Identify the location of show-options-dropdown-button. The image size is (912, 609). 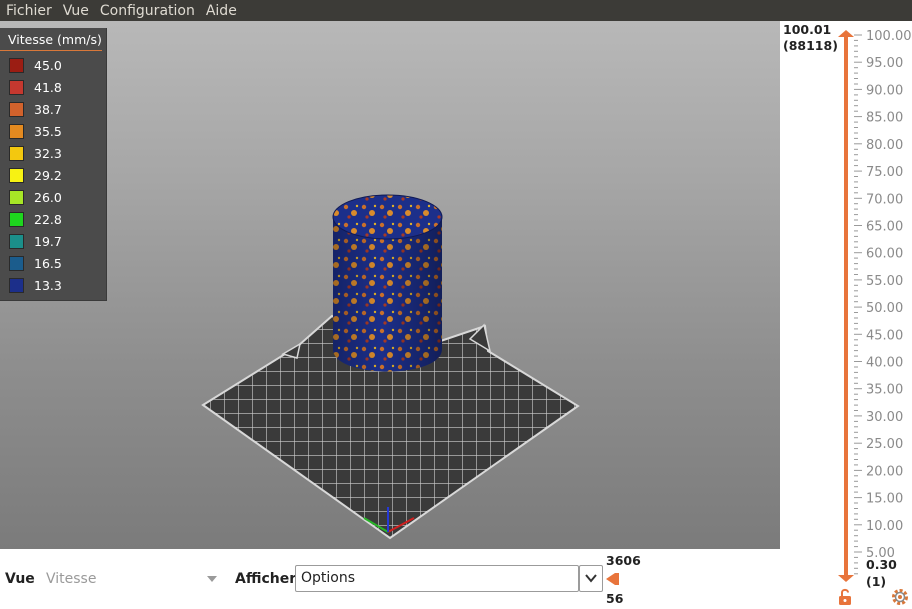
(591, 578).